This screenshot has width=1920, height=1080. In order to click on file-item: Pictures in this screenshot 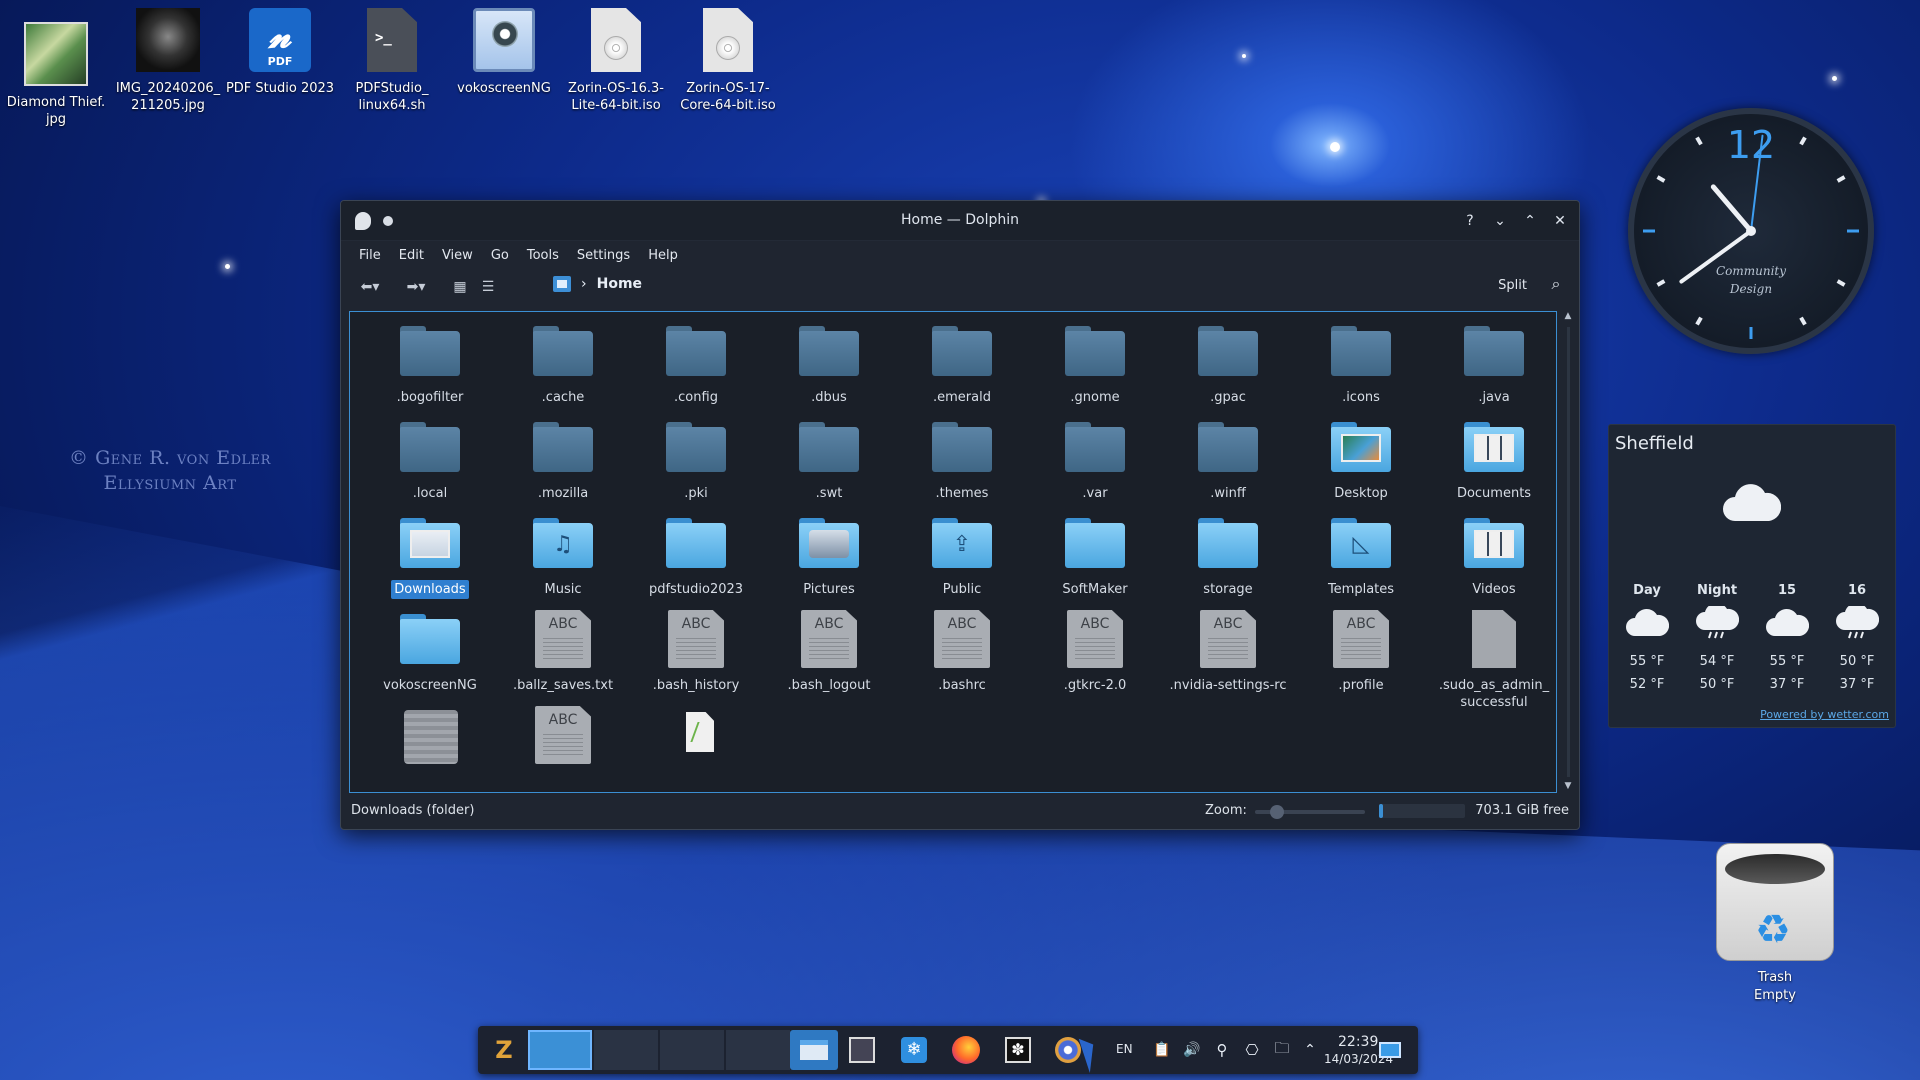, I will do `click(829, 555)`.